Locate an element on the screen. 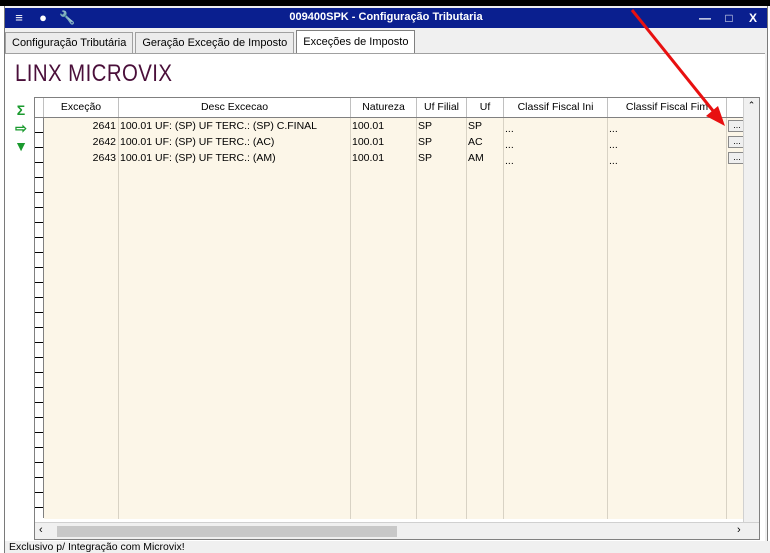 The width and height of the screenshot is (770, 553). col-header-button is located at coordinates (735, 107).